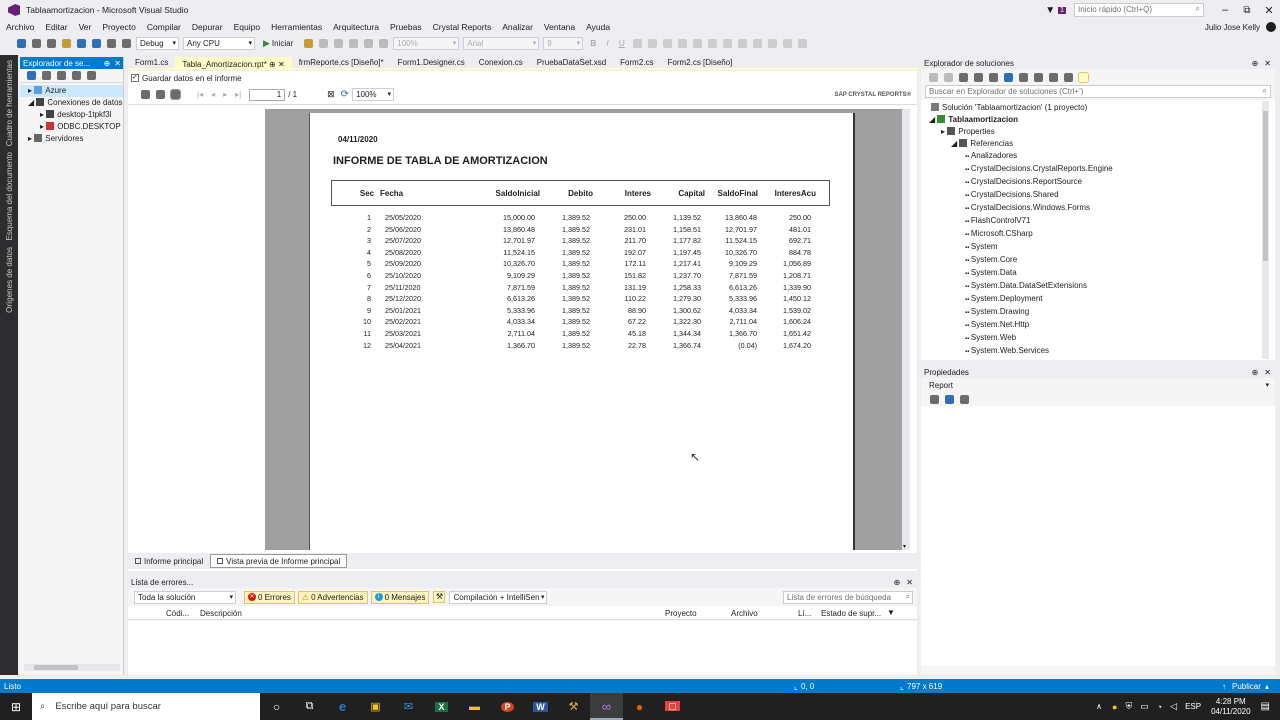  Describe the element at coordinates (727, 43) in the screenshot. I see `format-icon-a` at that location.